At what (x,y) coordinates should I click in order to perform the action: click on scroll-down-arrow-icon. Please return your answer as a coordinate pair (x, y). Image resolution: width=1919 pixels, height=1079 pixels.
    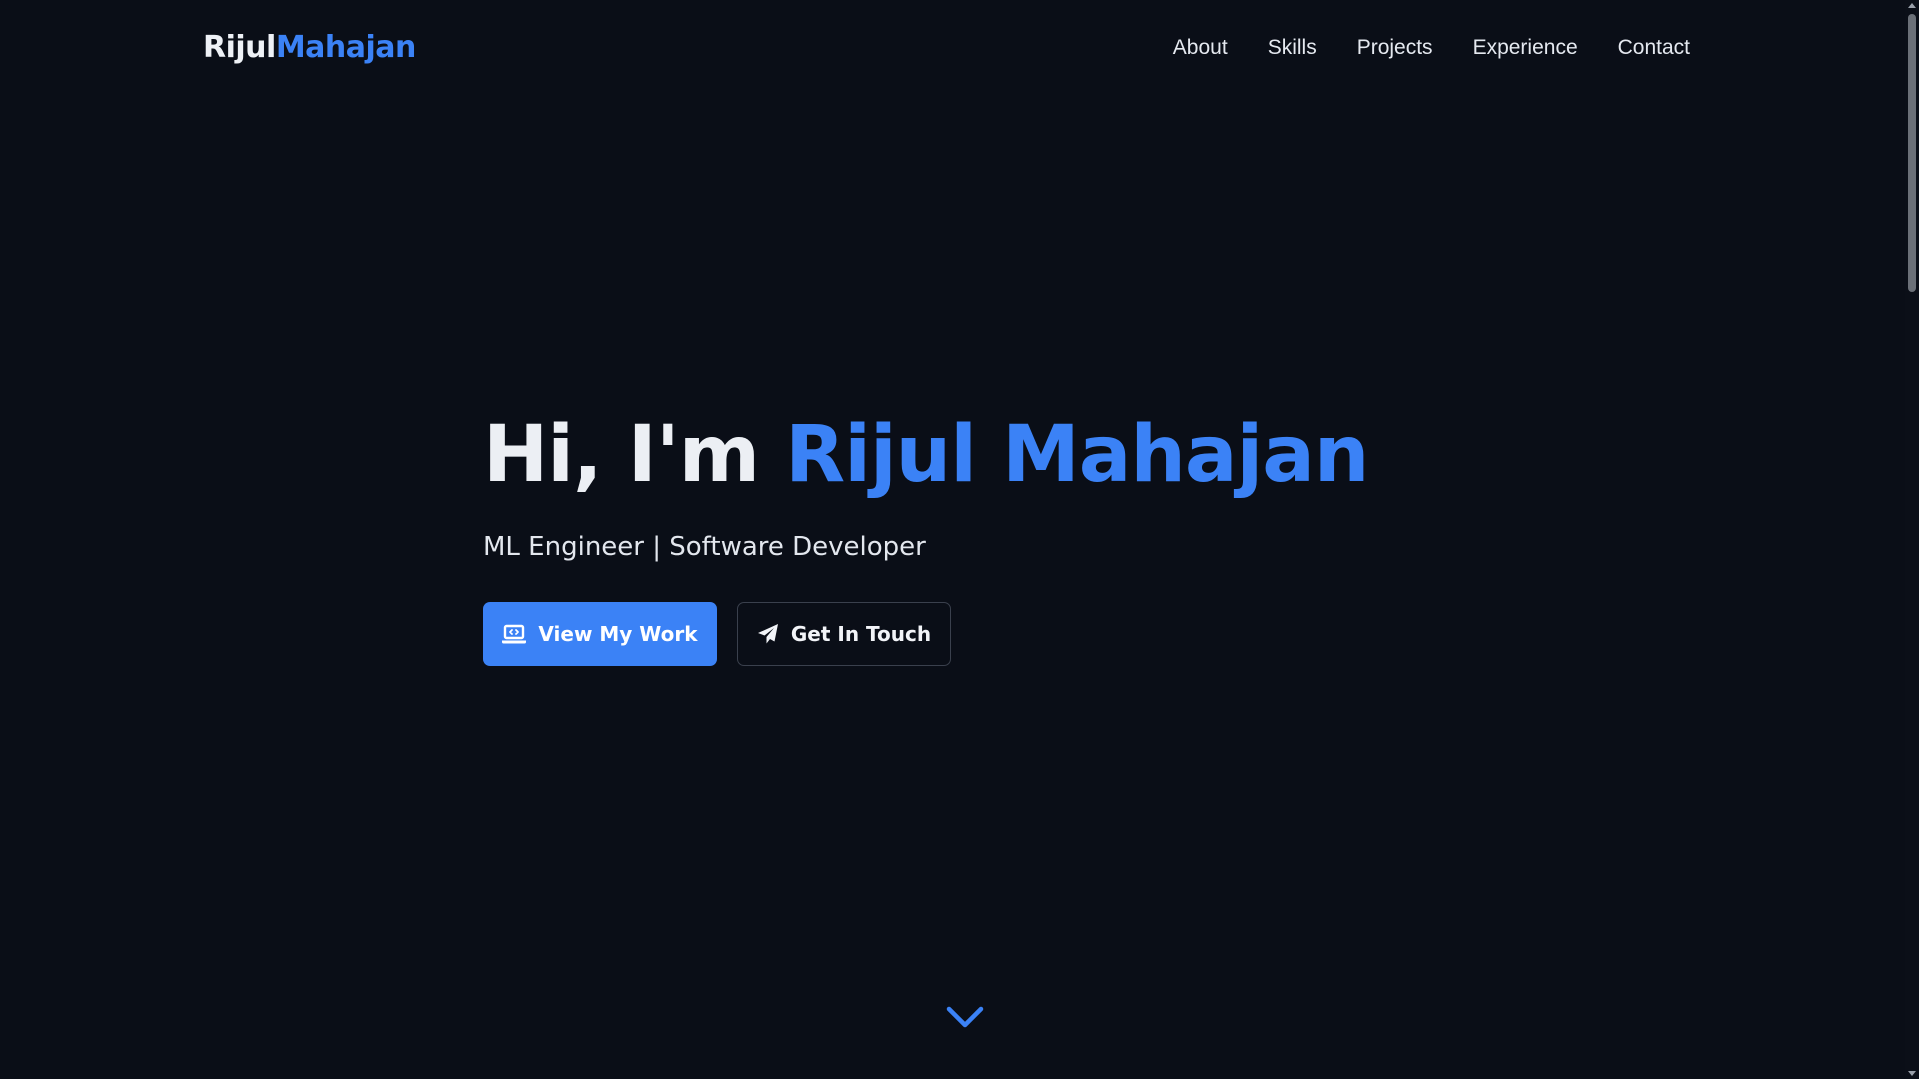
    Looking at the image, I should click on (1912, 1073).